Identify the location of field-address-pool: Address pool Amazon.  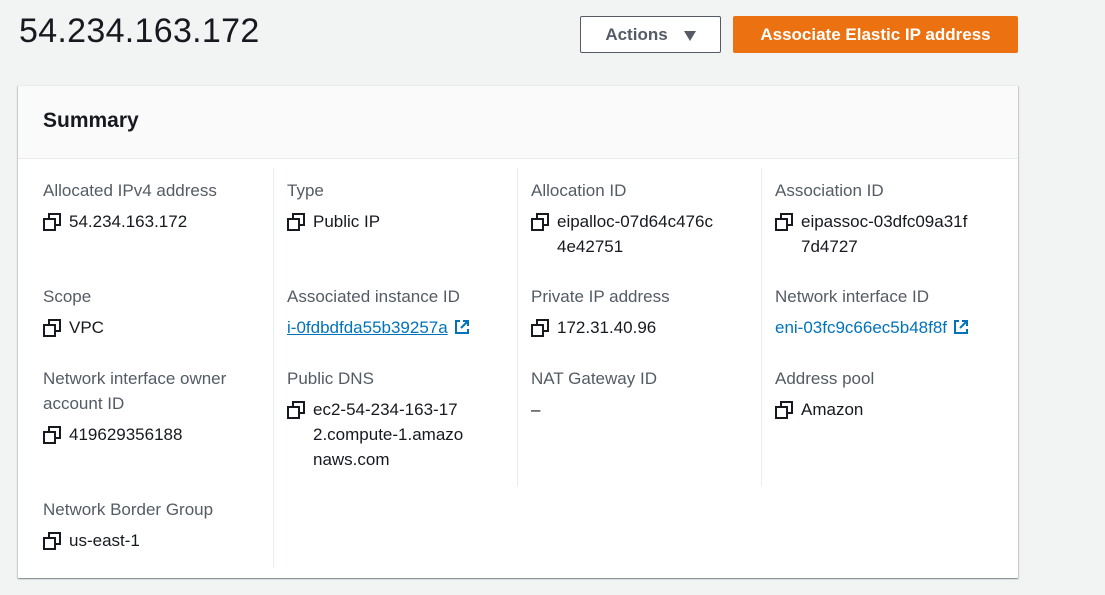
(882, 394).